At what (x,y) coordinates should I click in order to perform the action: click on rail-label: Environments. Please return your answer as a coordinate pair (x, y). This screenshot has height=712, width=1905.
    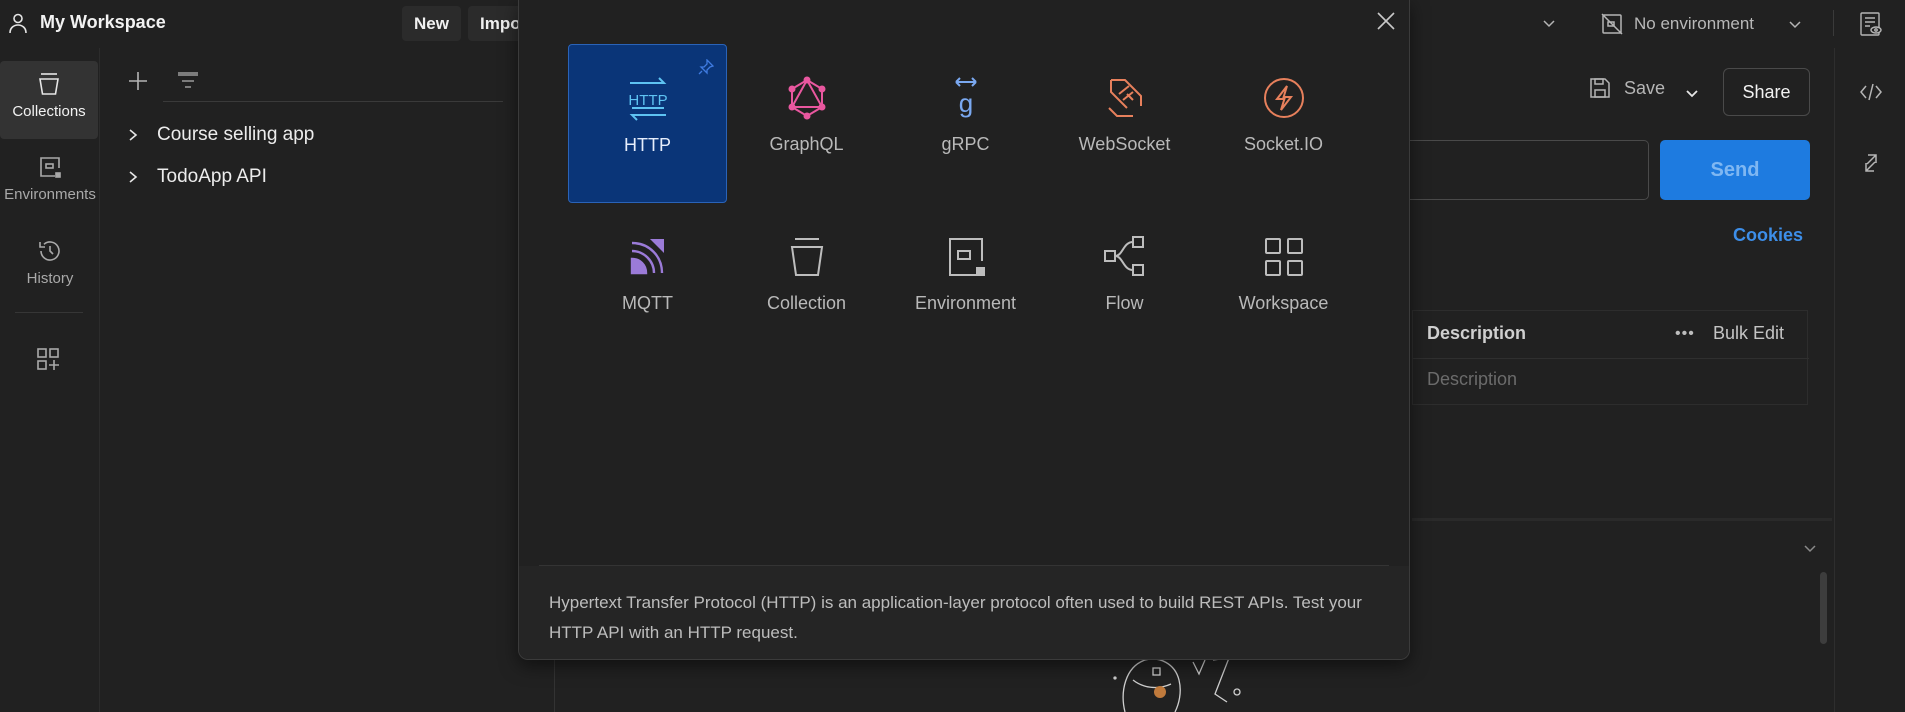
    Looking at the image, I should click on (50, 194).